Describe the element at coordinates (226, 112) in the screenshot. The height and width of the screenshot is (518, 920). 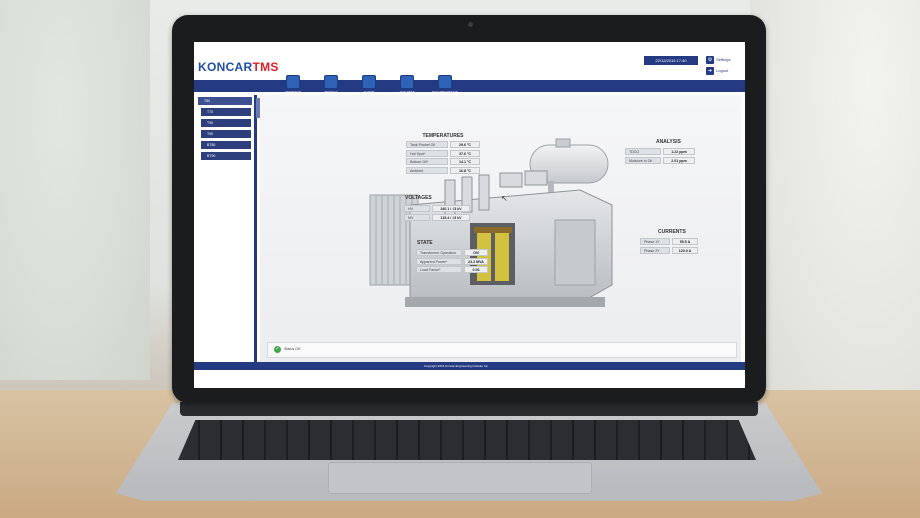
I see `sidebar-item: T70` at that location.